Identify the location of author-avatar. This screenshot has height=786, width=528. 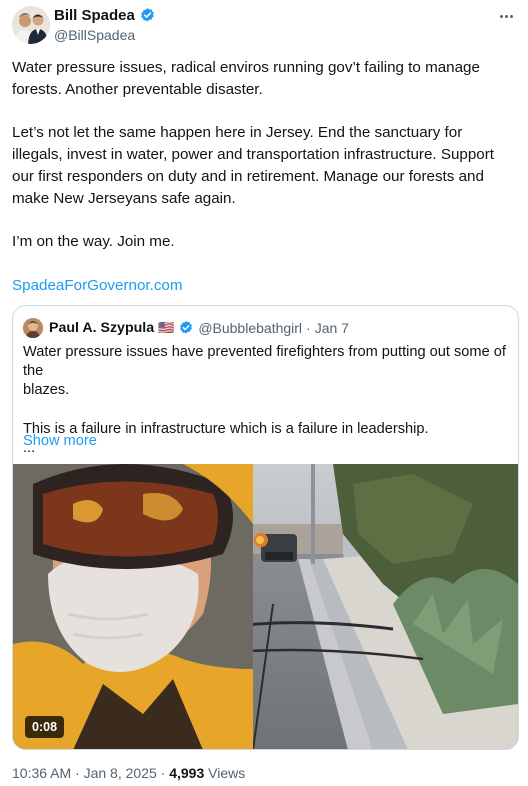
(31, 25).